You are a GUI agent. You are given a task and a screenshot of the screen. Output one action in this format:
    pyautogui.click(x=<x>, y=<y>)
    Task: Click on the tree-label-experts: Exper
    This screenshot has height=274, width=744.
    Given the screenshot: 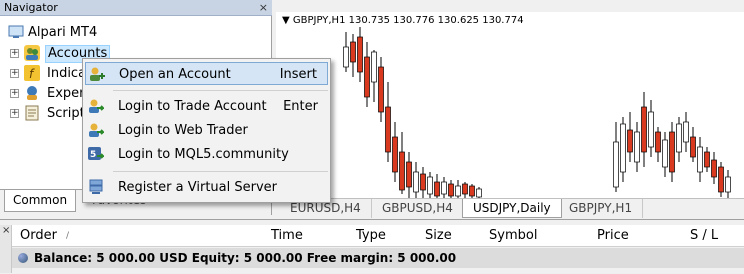 What is the action you would take?
    pyautogui.click(x=66, y=93)
    